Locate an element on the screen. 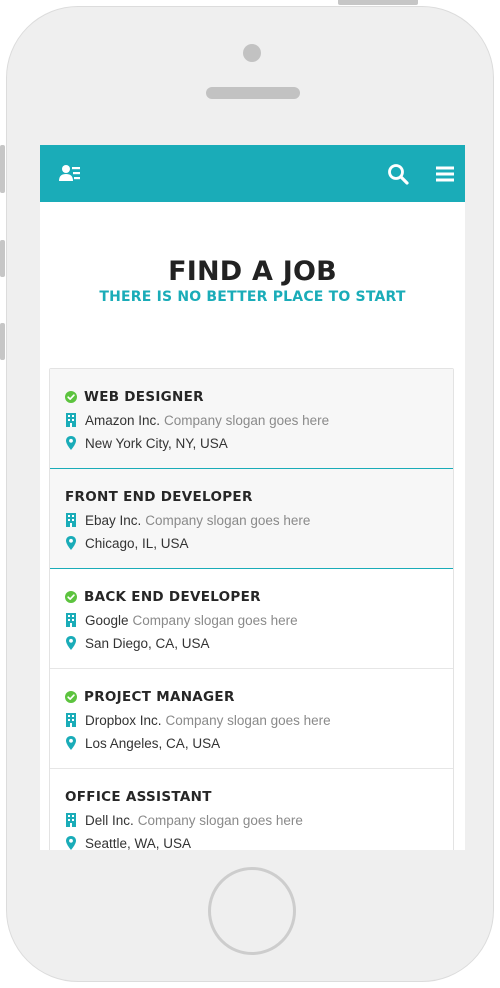  power-button is located at coordinates (378, 2).